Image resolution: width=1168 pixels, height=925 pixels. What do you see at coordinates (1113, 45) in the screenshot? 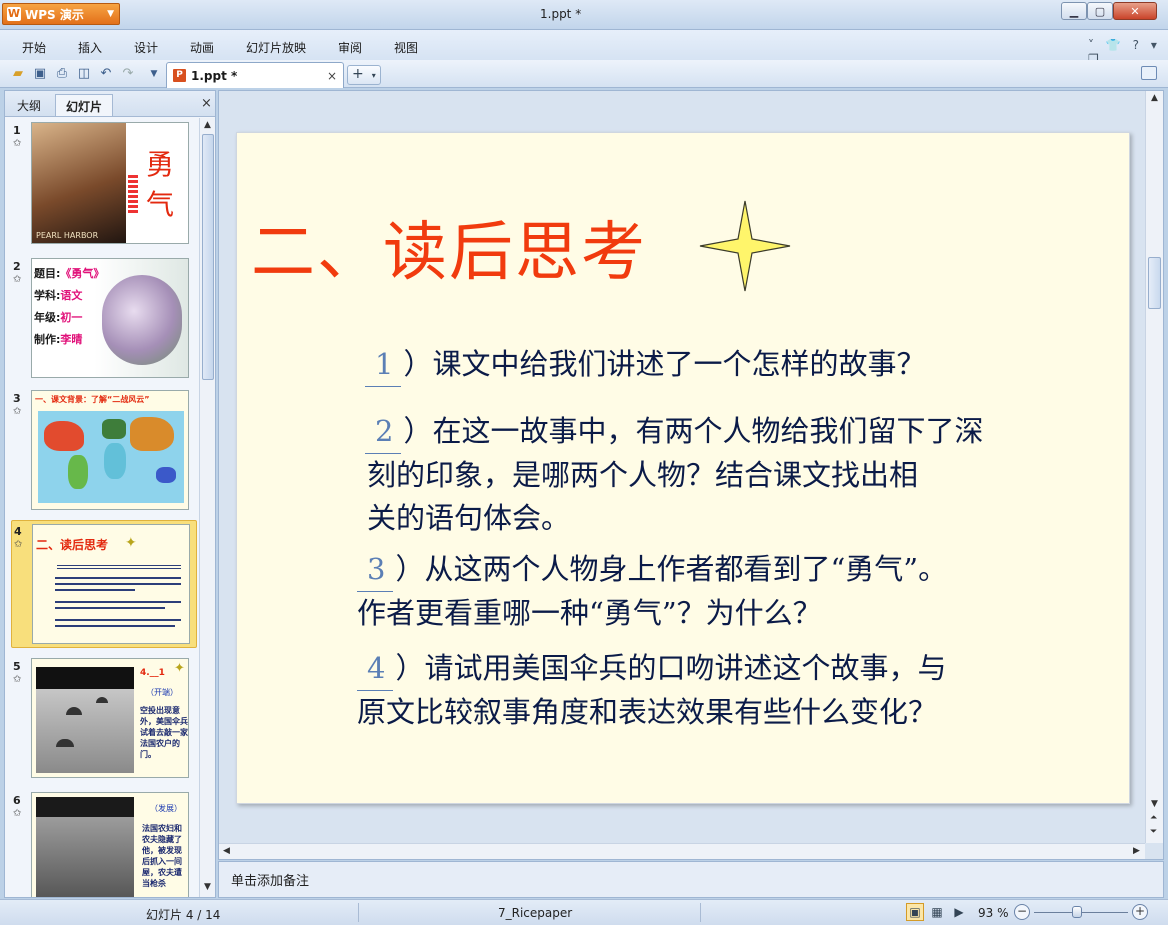
I see `skin-shirt-icon: 👕` at bounding box center [1113, 45].